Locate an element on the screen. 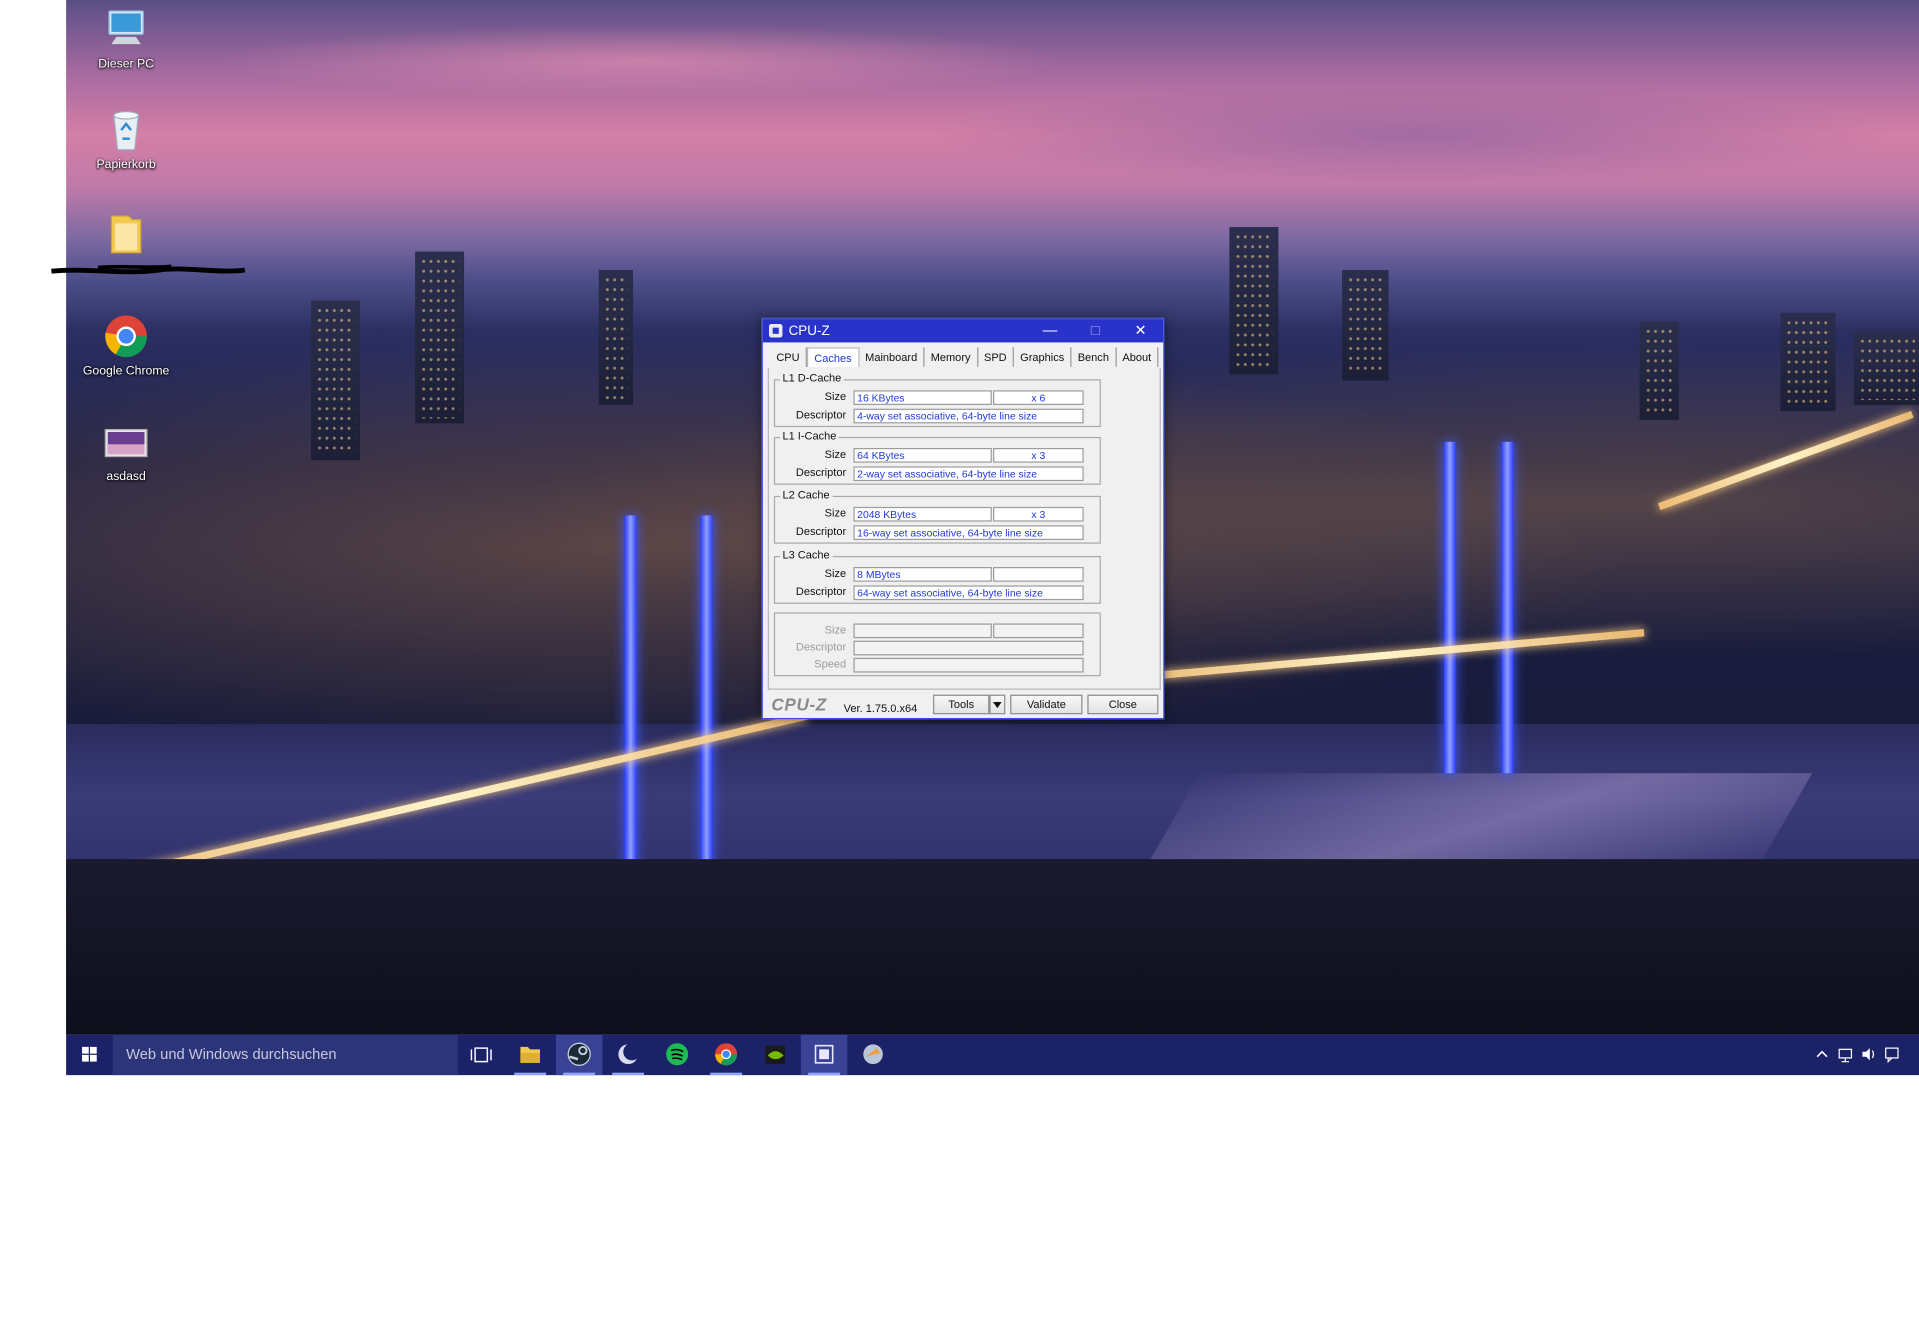  tools-dropdown-button is located at coordinates (997, 704).